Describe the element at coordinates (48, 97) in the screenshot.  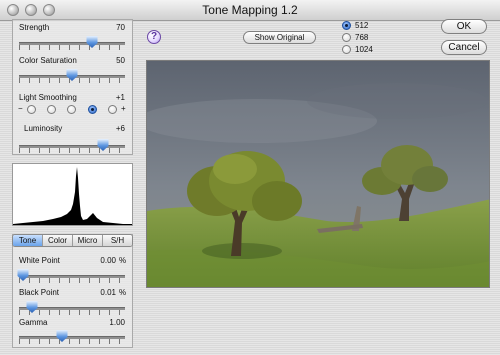
I see `light-smoothing-label: Light Smoothing` at that location.